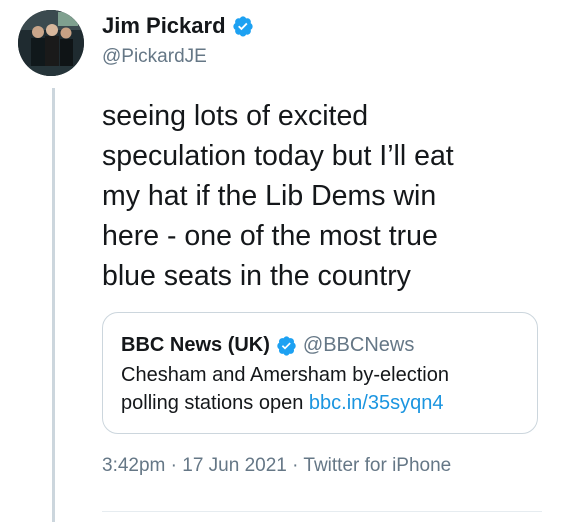 The image size is (562, 522). What do you see at coordinates (53, 305) in the screenshot?
I see `thread-connector-line` at bounding box center [53, 305].